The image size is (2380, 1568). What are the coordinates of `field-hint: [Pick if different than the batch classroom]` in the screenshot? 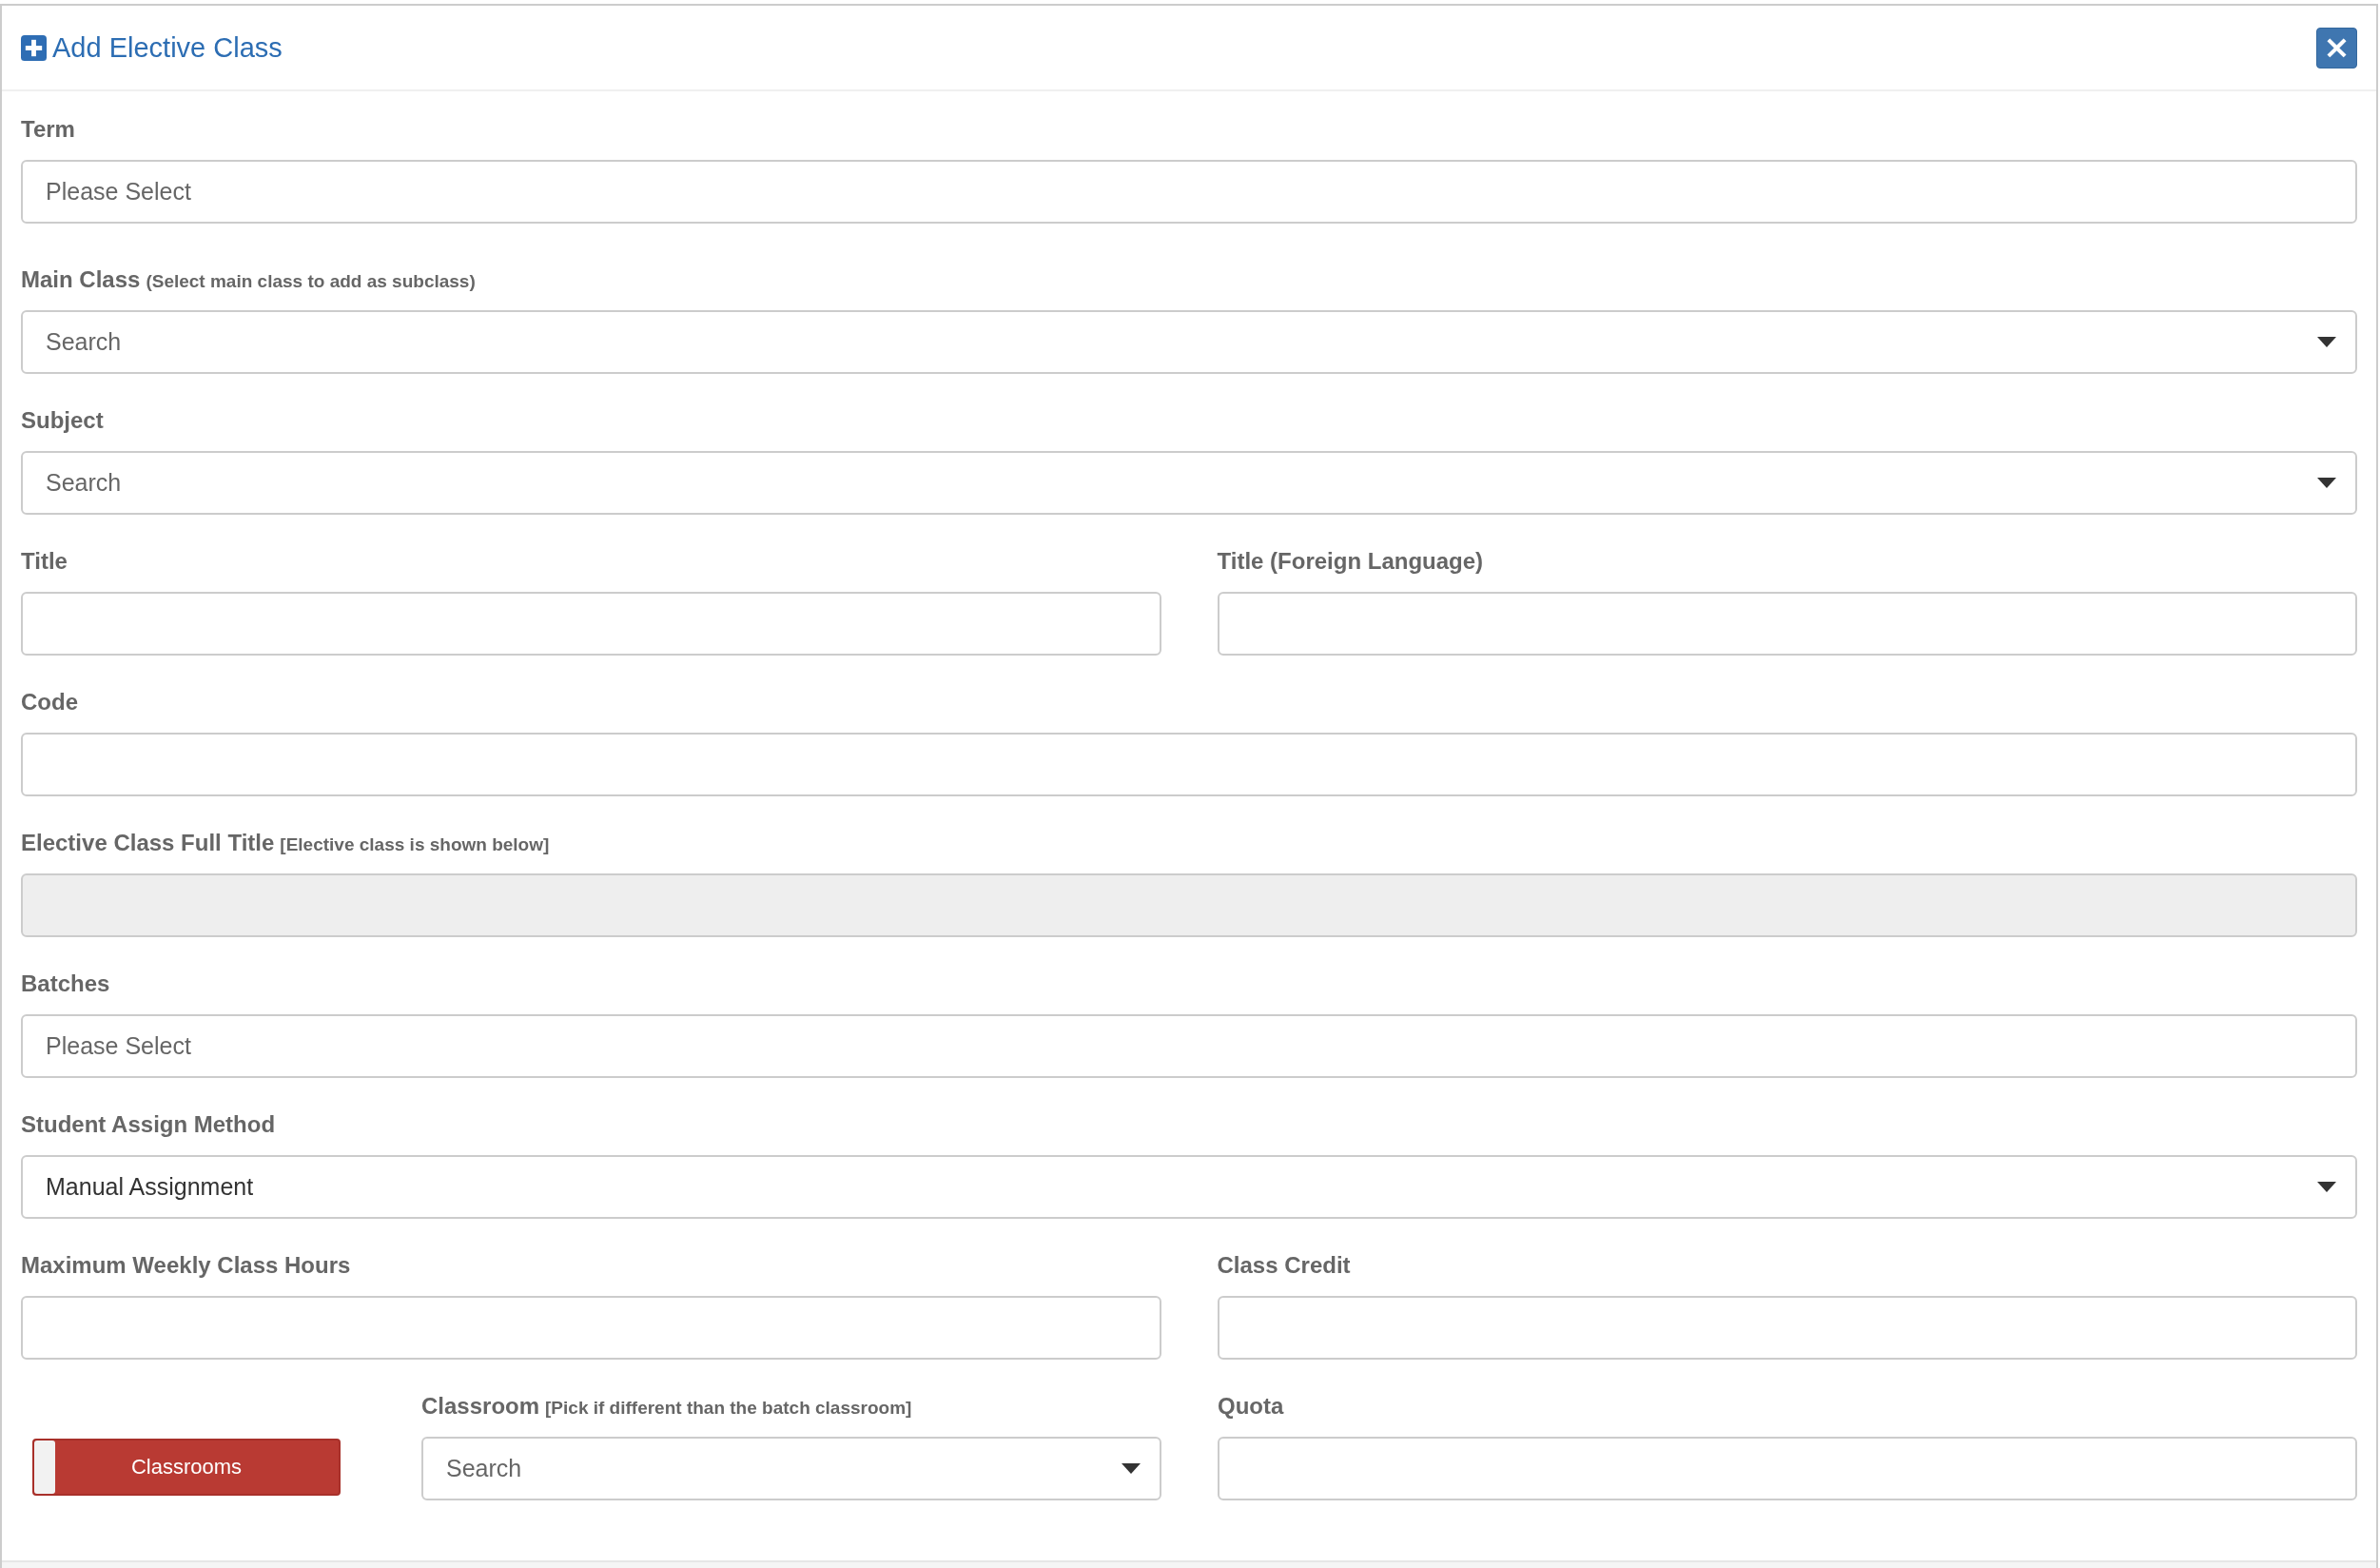 It's located at (728, 1408).